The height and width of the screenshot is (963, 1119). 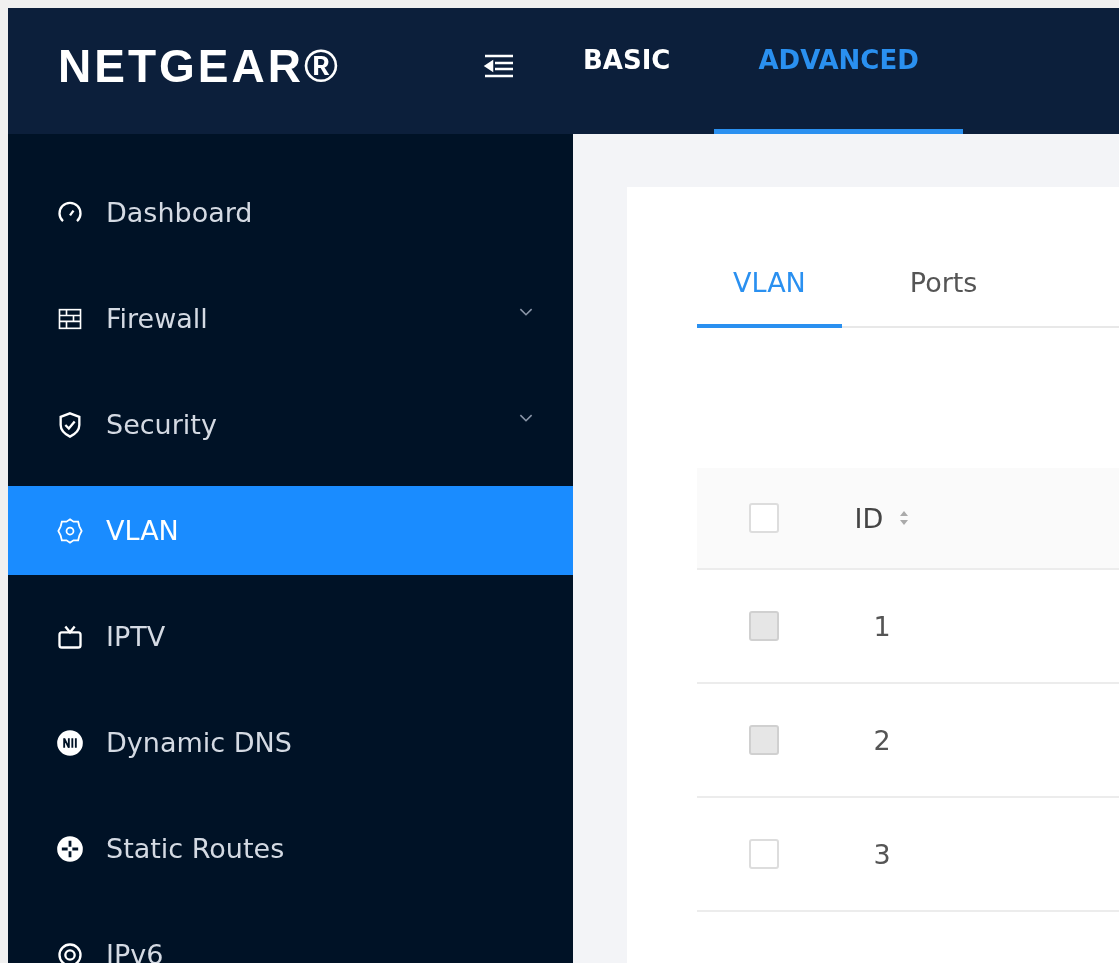 What do you see at coordinates (70, 951) in the screenshot?
I see `ring-icon` at bounding box center [70, 951].